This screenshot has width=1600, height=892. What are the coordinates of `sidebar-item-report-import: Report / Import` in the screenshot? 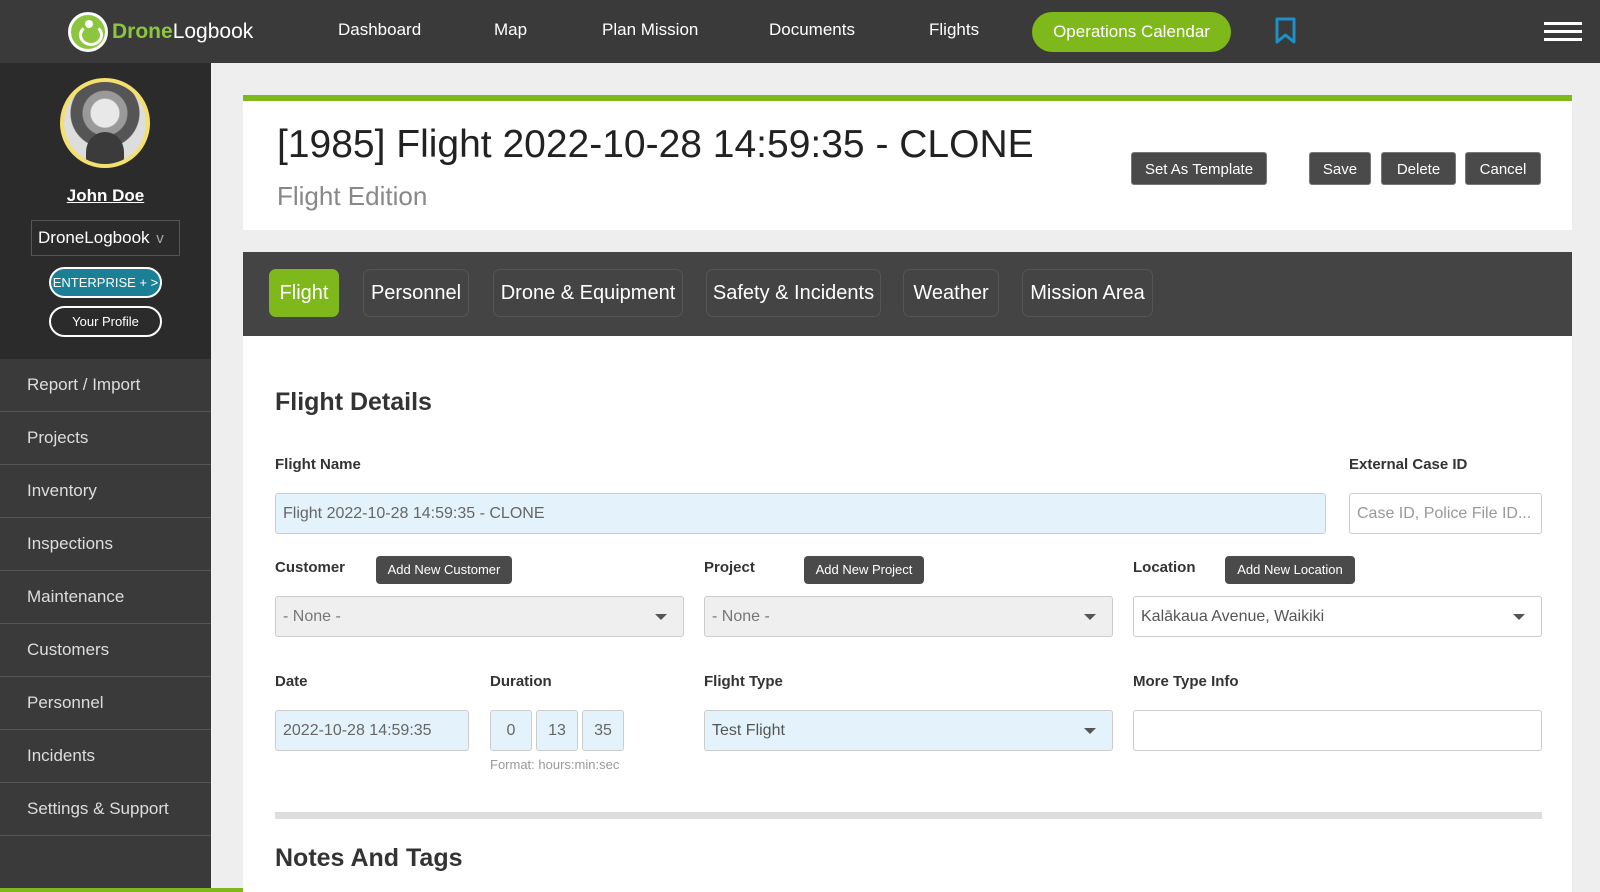 It's located at (105, 385).